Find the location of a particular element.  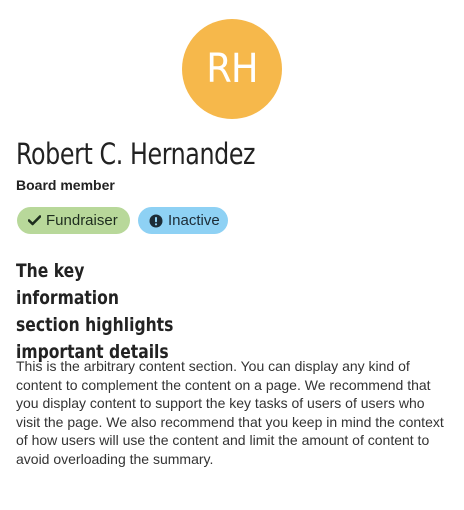

avatar-initials: RH is located at coordinates (232, 69).